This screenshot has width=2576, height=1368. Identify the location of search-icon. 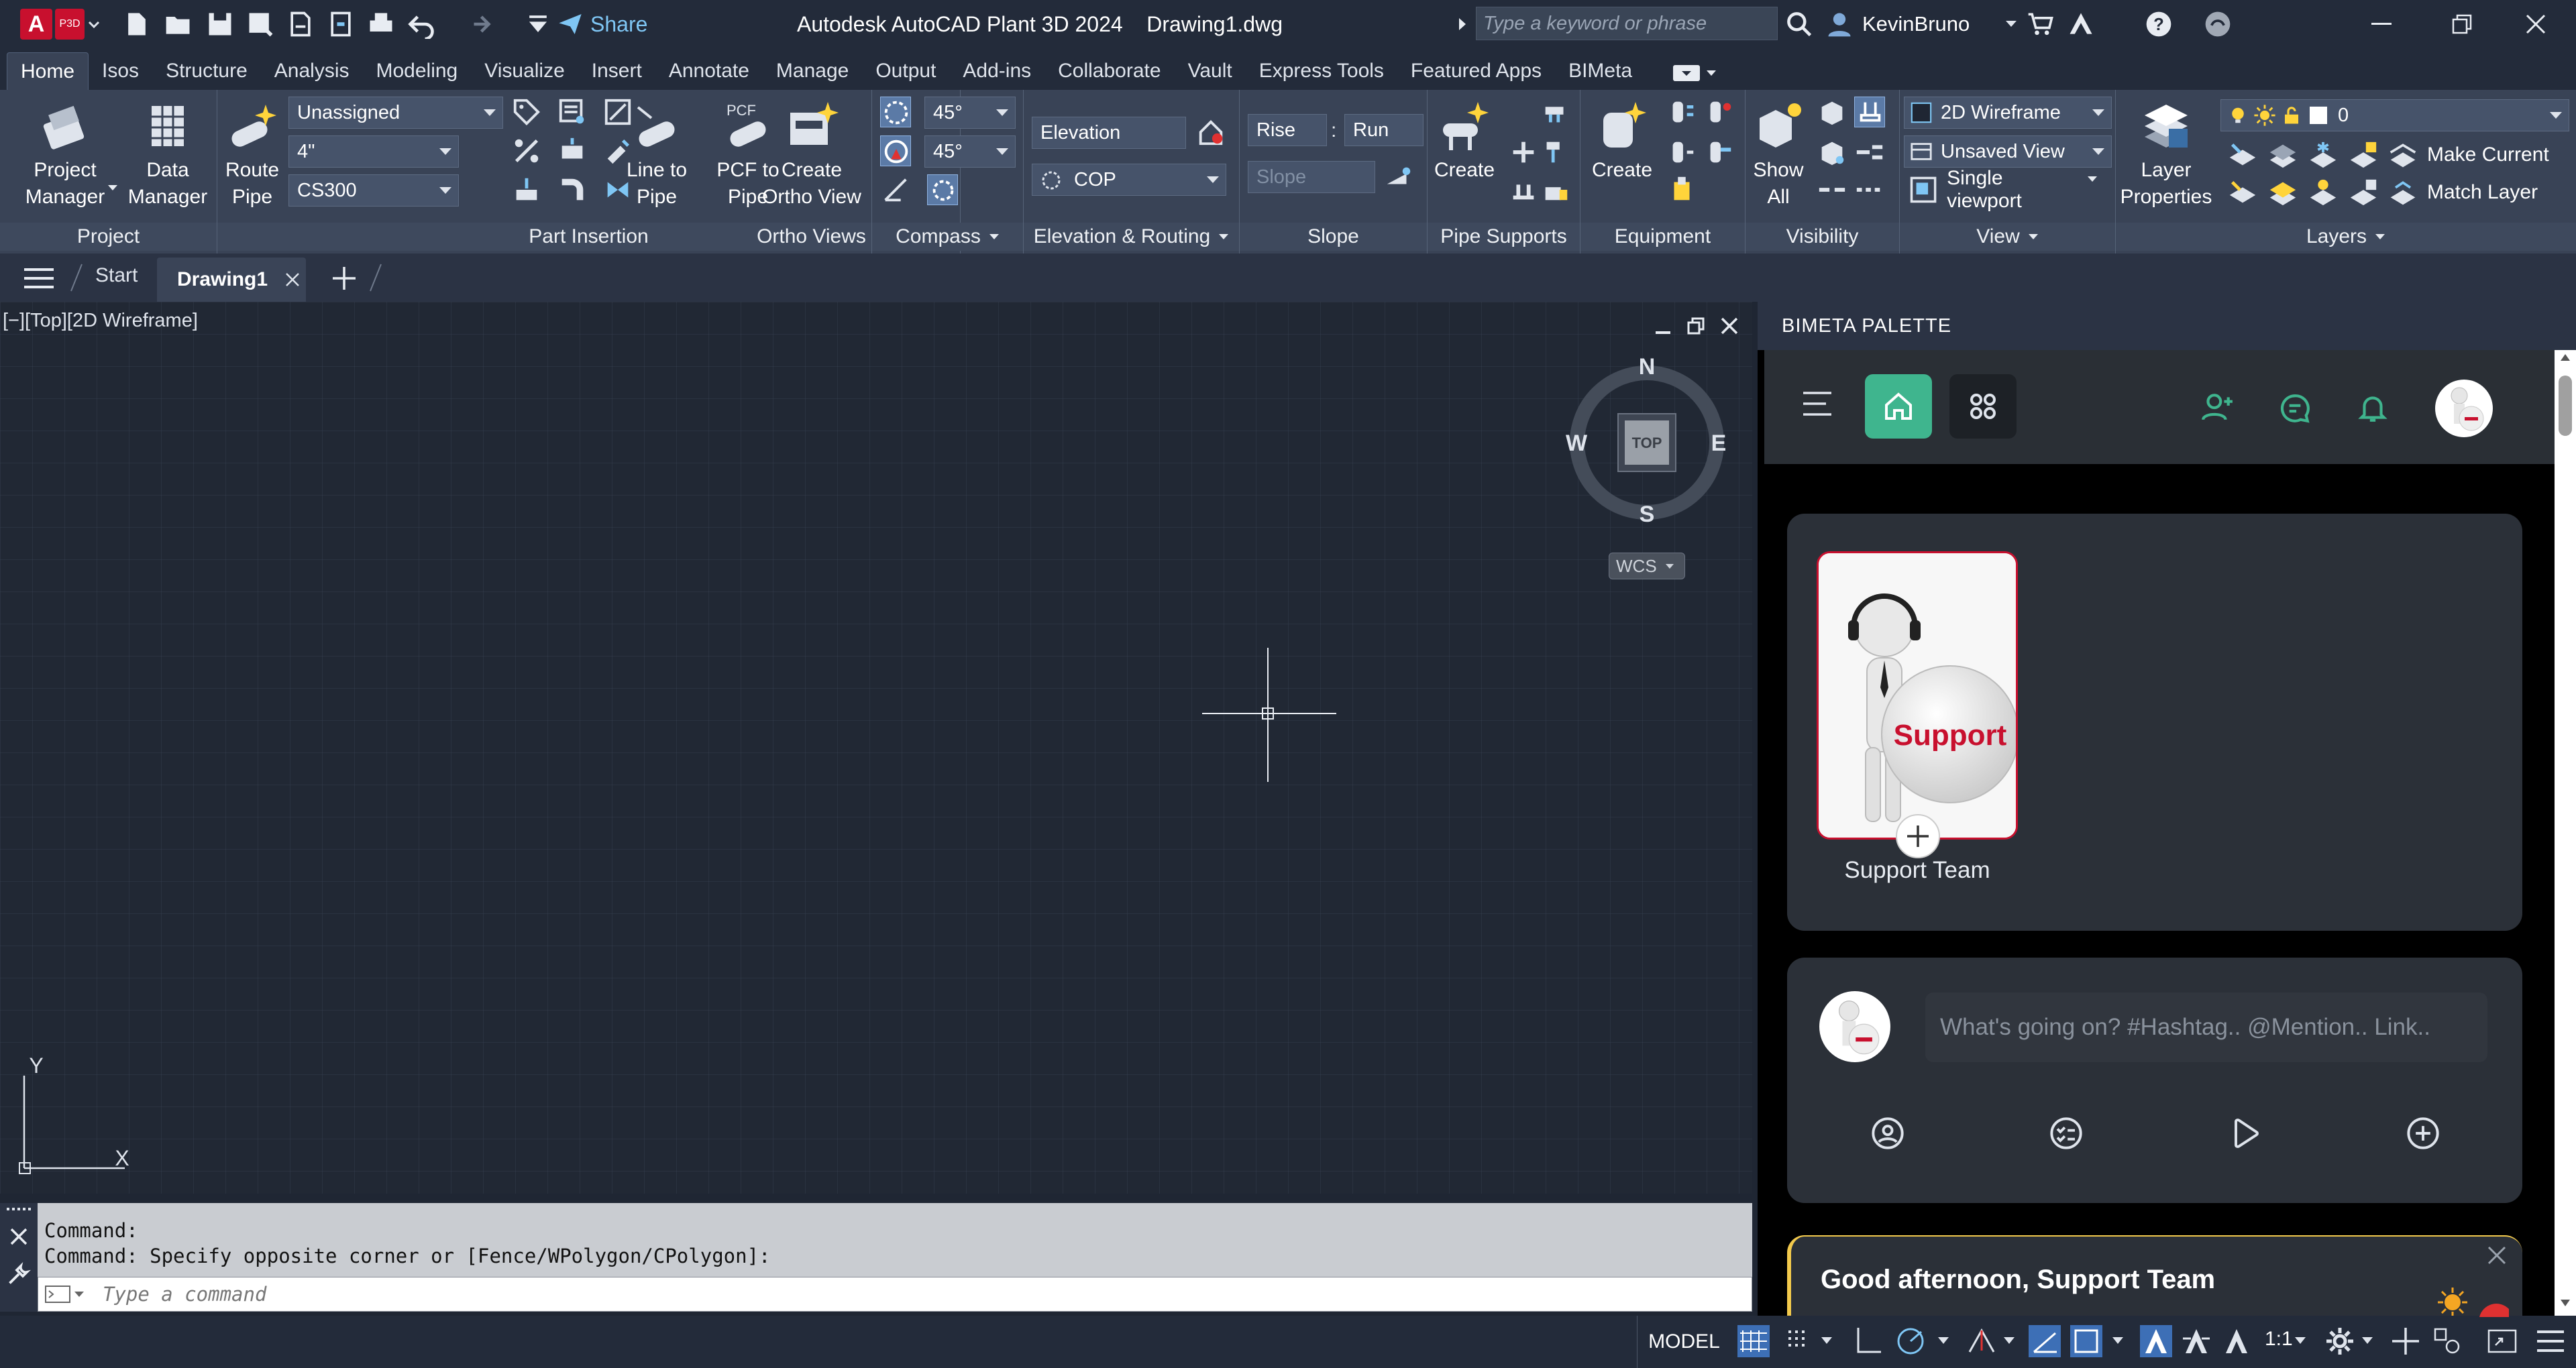
(1799, 24).